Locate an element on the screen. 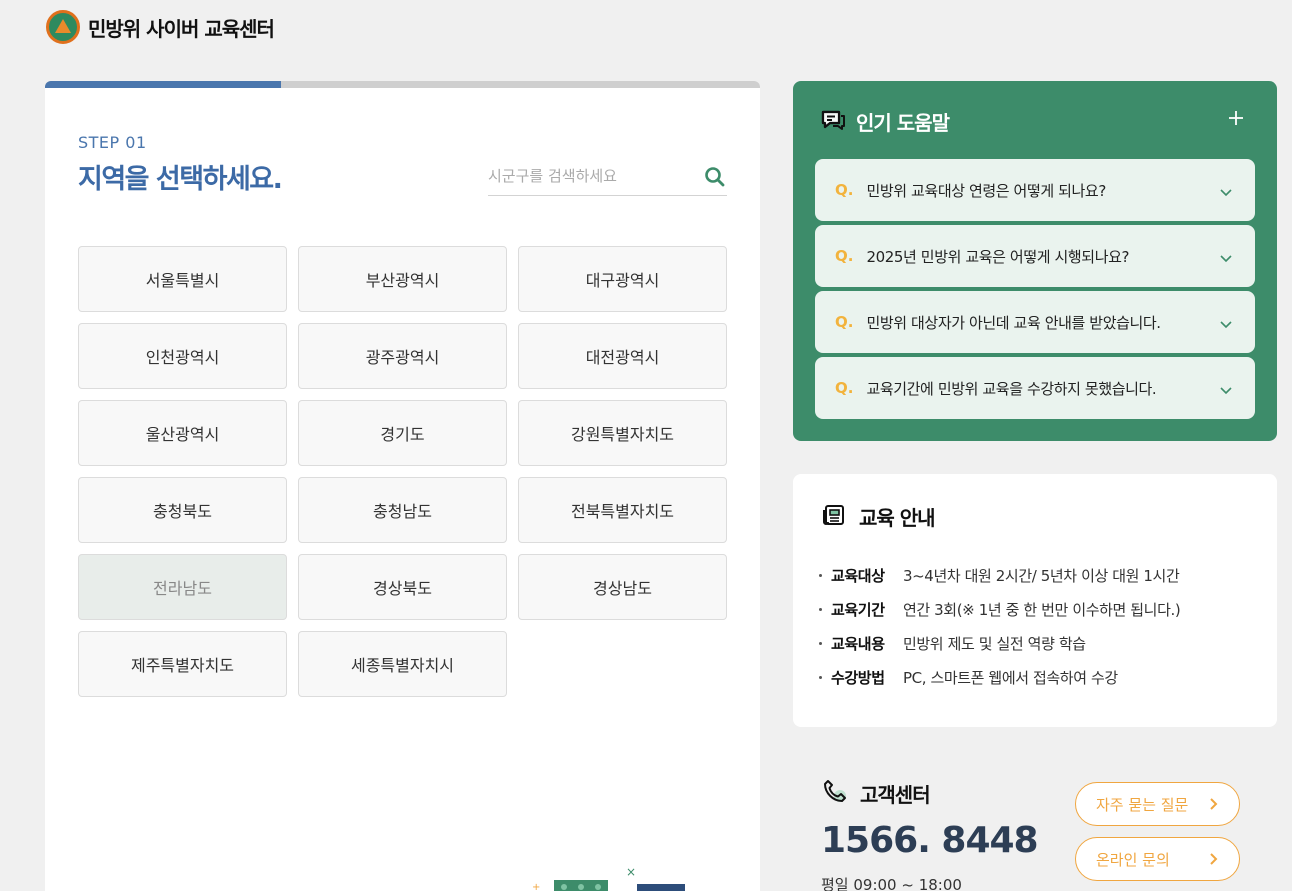 This screenshot has width=1292, height=891. faq-item: Q. 교육기간에 민방위 교육을 수강하지 못했습니다. is located at coordinates (1035, 388).